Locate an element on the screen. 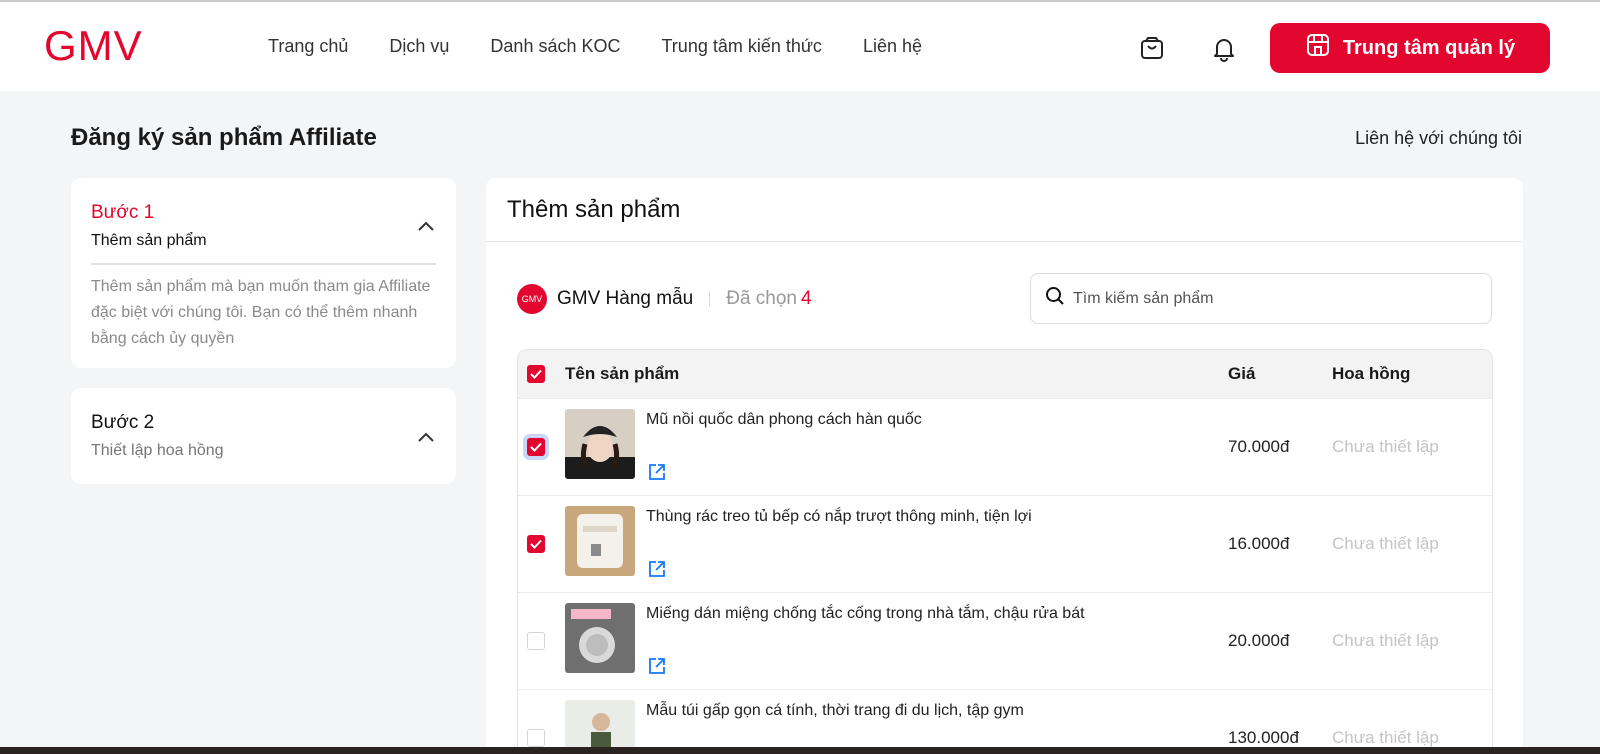 The image size is (1600, 754). separator is located at coordinates (710, 299).